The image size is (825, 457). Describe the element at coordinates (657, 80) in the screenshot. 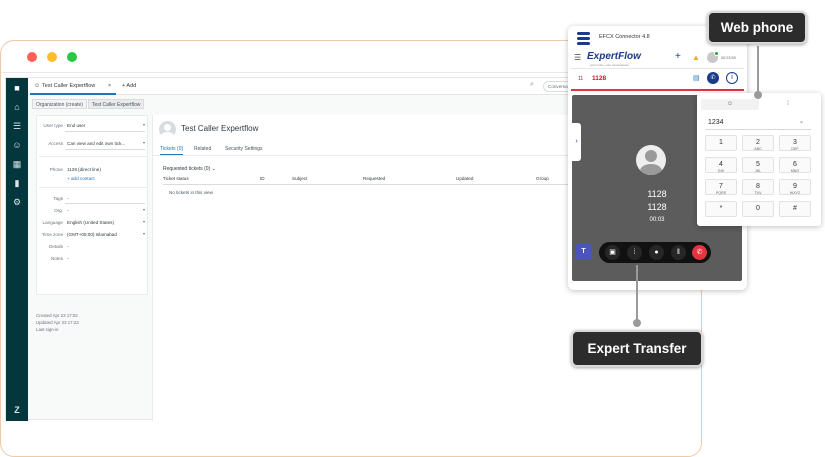

I see `active-call-line: 11 1128 ▤ ✆ i` at that location.